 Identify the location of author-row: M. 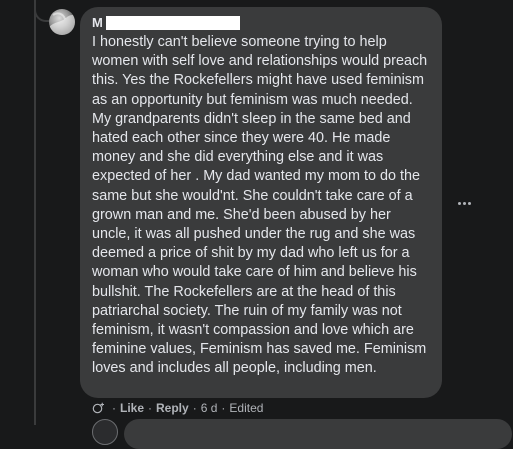
(261, 23).